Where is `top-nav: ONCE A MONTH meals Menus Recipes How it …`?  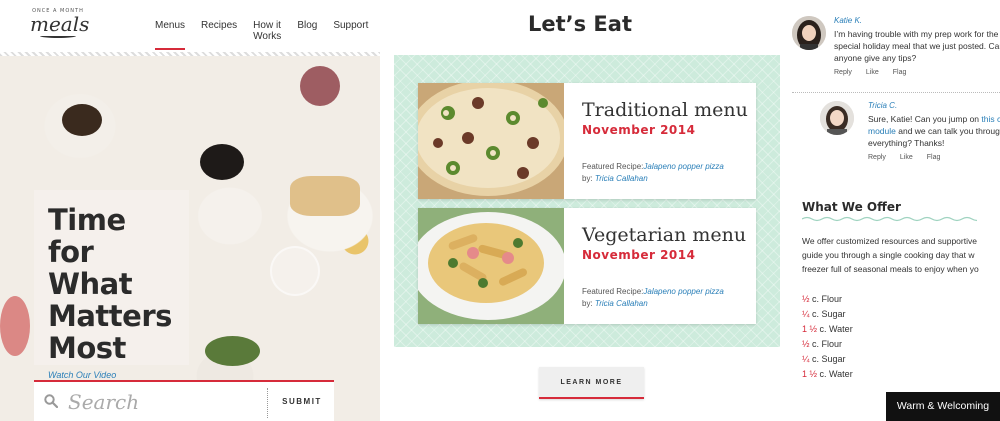
top-nav: ONCE A MONTH meals Menus Recipes How it … is located at coordinates (190, 26).